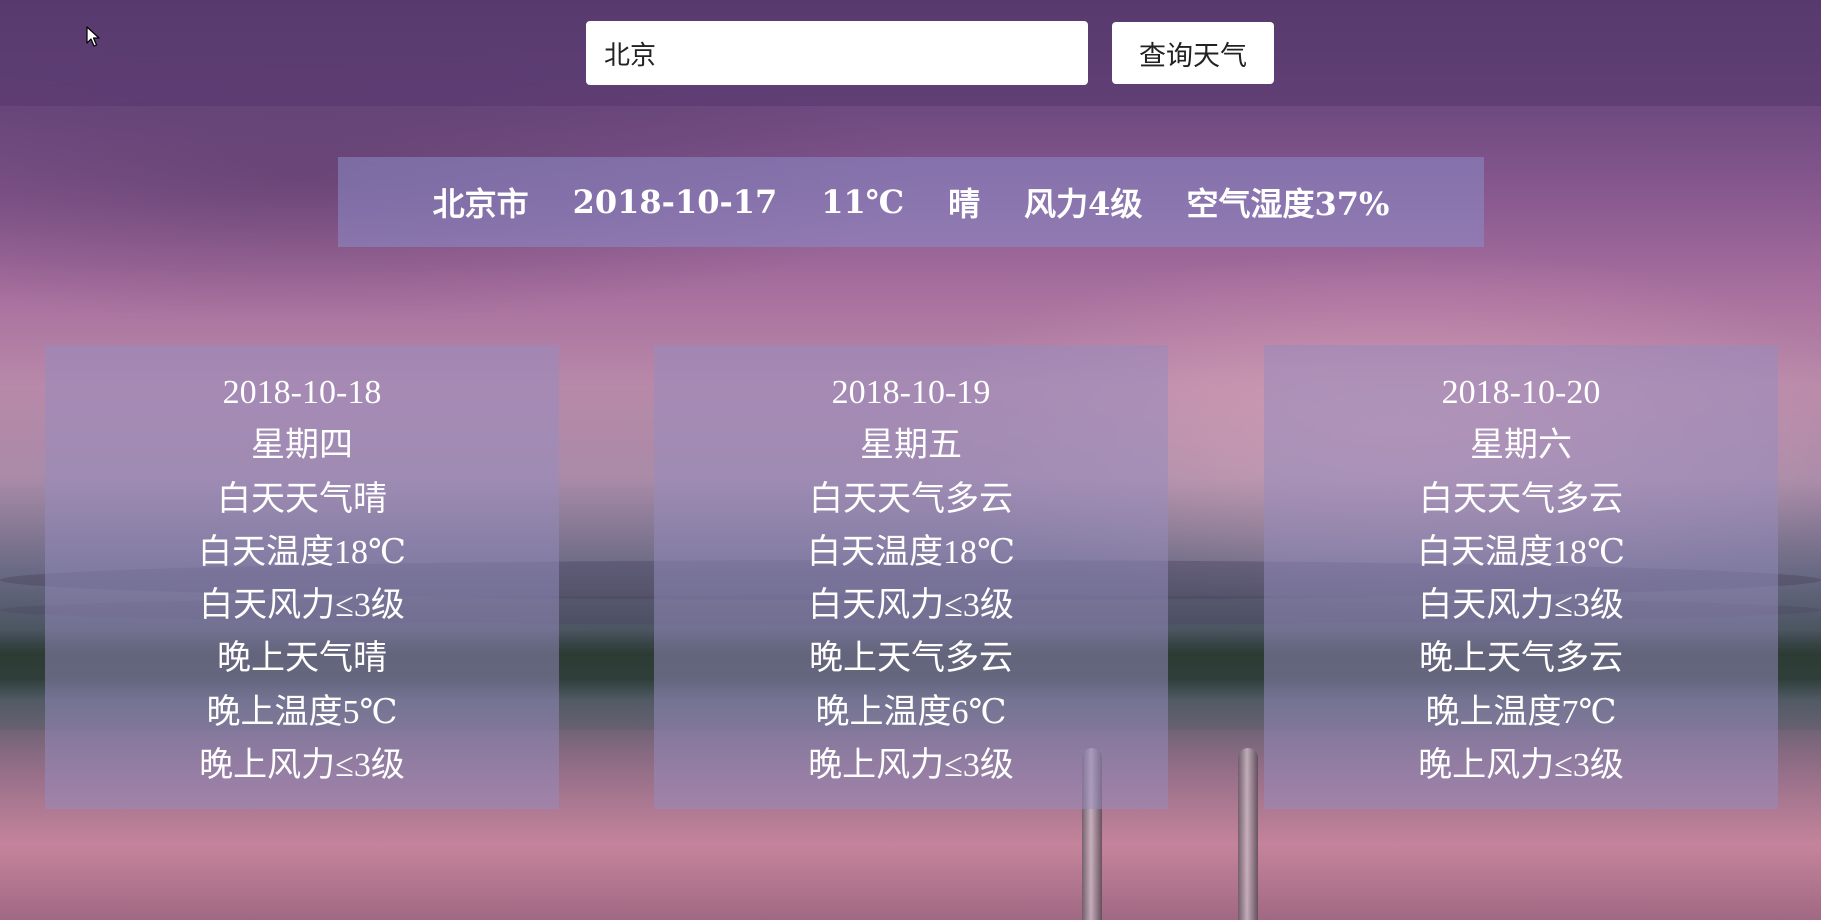 This screenshot has height=920, width=1821. I want to click on forecast-night-weather: 晚上天气晴, so click(302, 659).